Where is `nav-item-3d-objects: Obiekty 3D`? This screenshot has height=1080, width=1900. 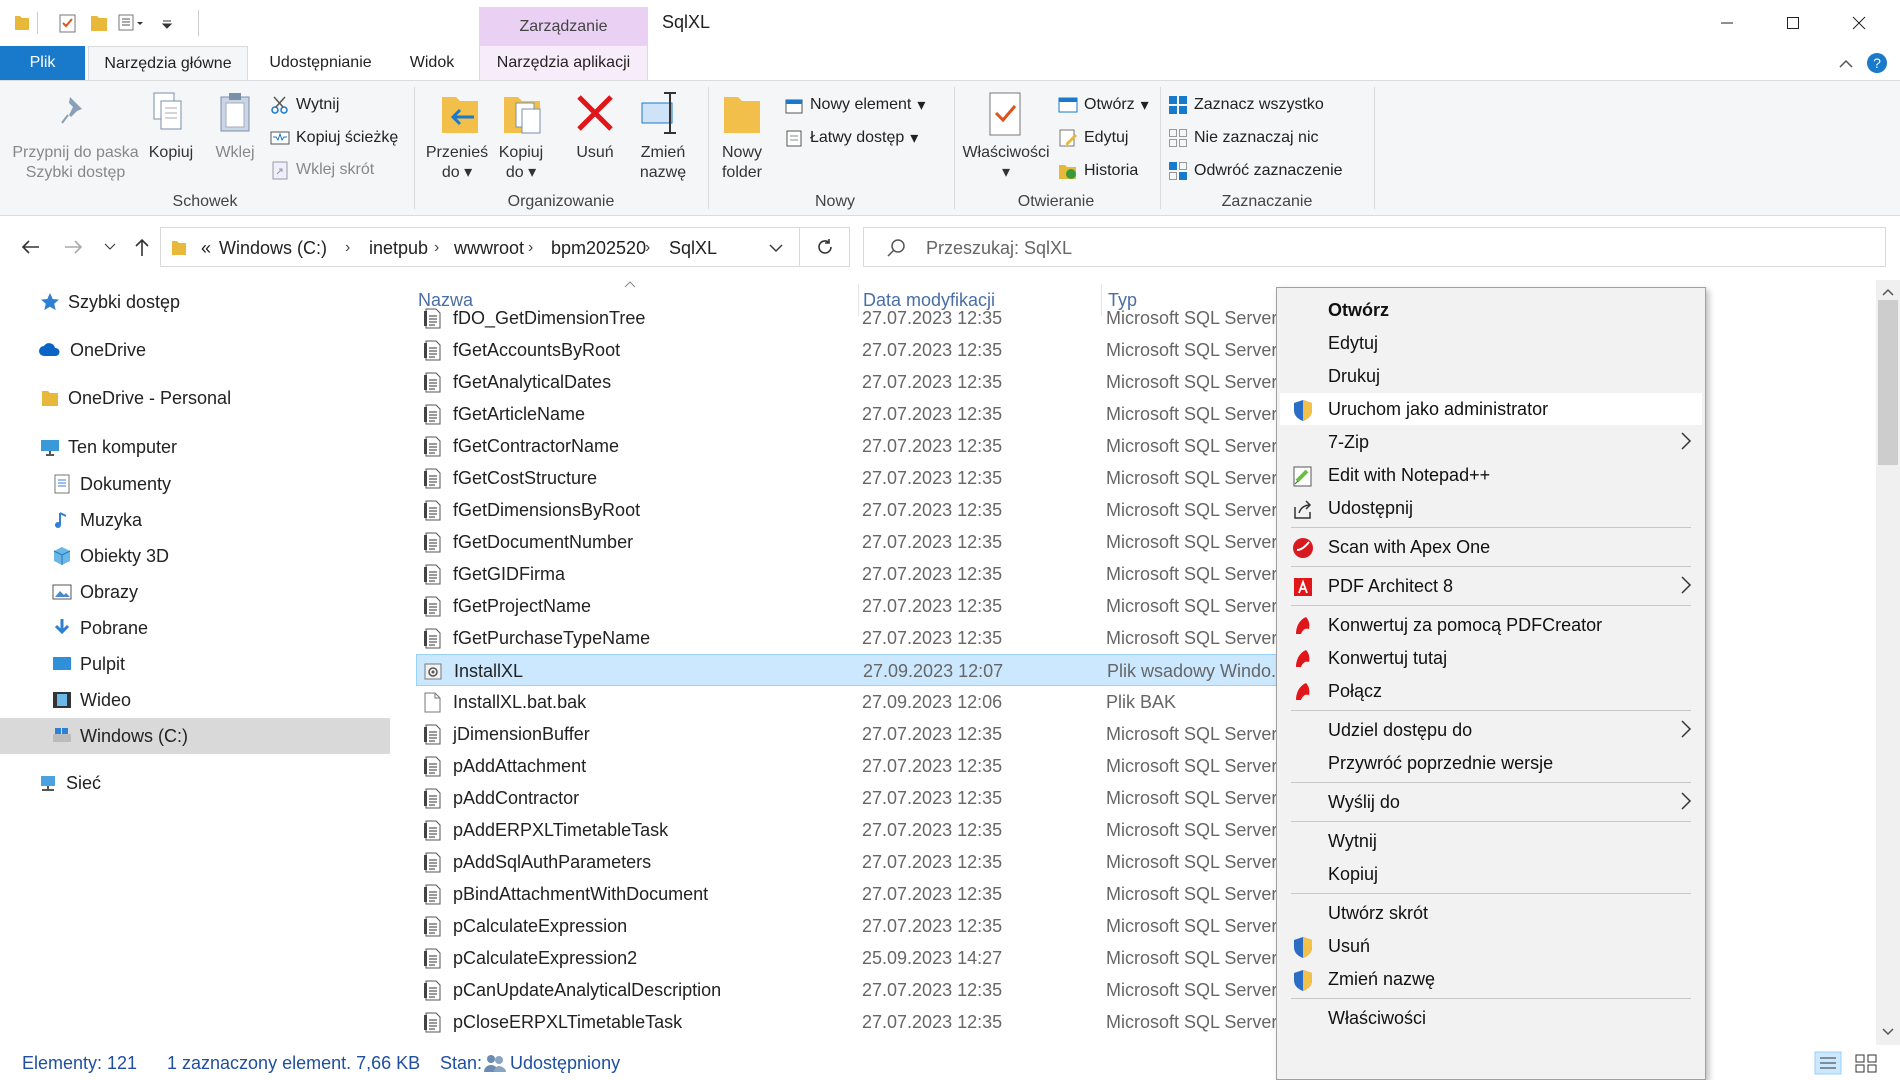 nav-item-3d-objects: Obiekty 3D is located at coordinates (195, 556).